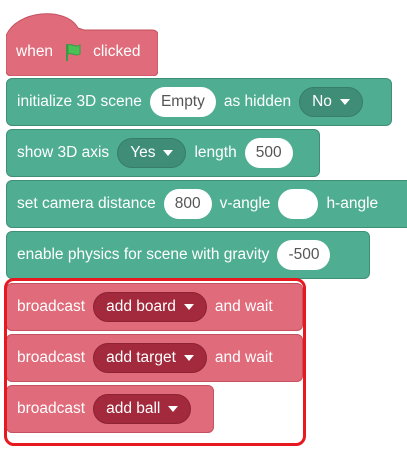 The image size is (407, 455). Describe the element at coordinates (35, 51) in the screenshot. I see `when-label: when` at that location.